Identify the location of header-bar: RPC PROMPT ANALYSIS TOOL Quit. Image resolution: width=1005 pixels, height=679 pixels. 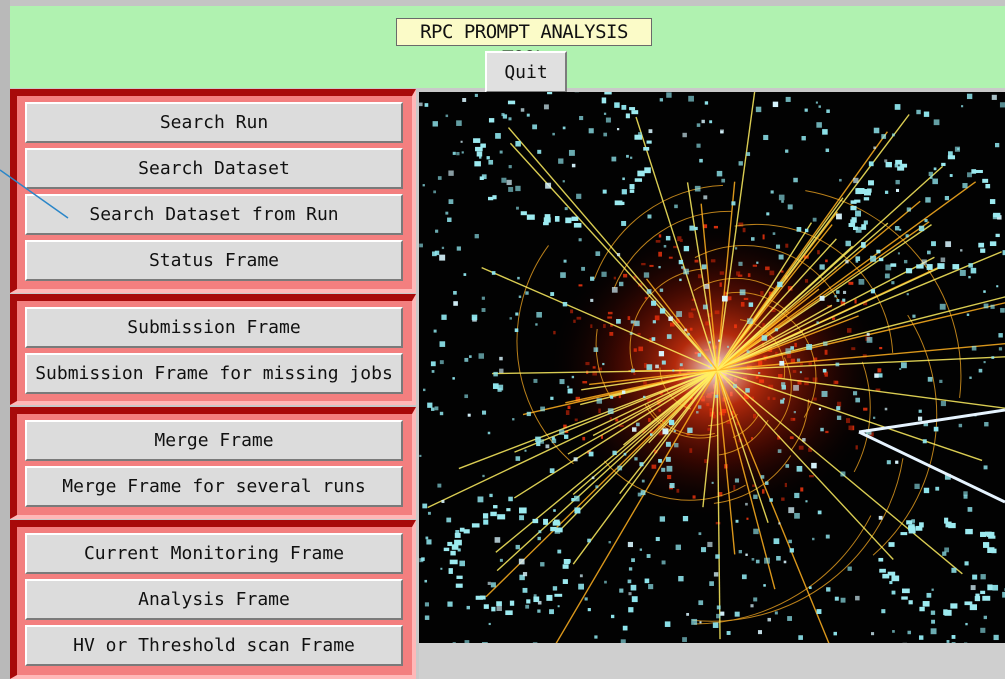
(507, 49).